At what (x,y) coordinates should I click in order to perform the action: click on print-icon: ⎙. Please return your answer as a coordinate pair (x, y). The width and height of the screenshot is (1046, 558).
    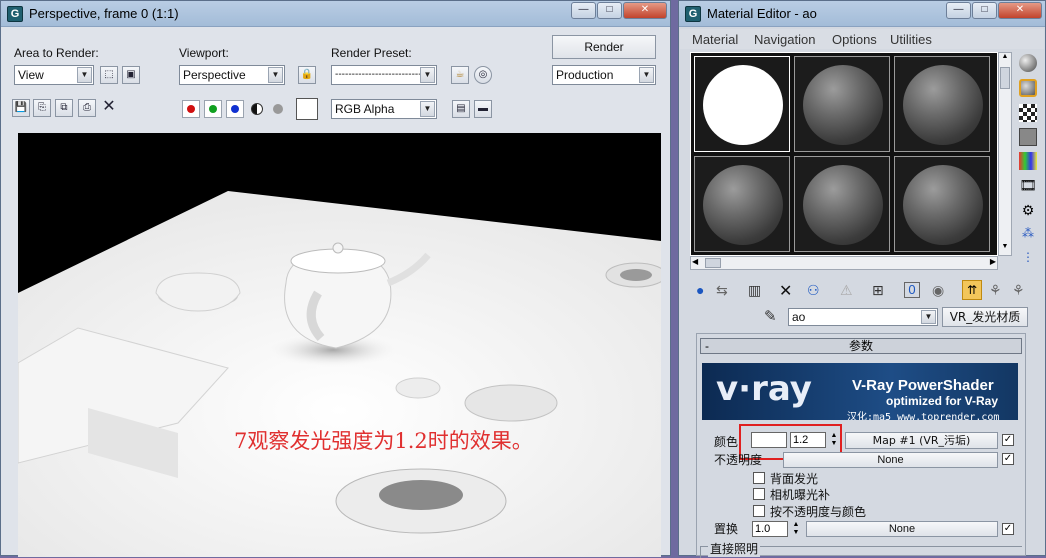
    Looking at the image, I should click on (87, 108).